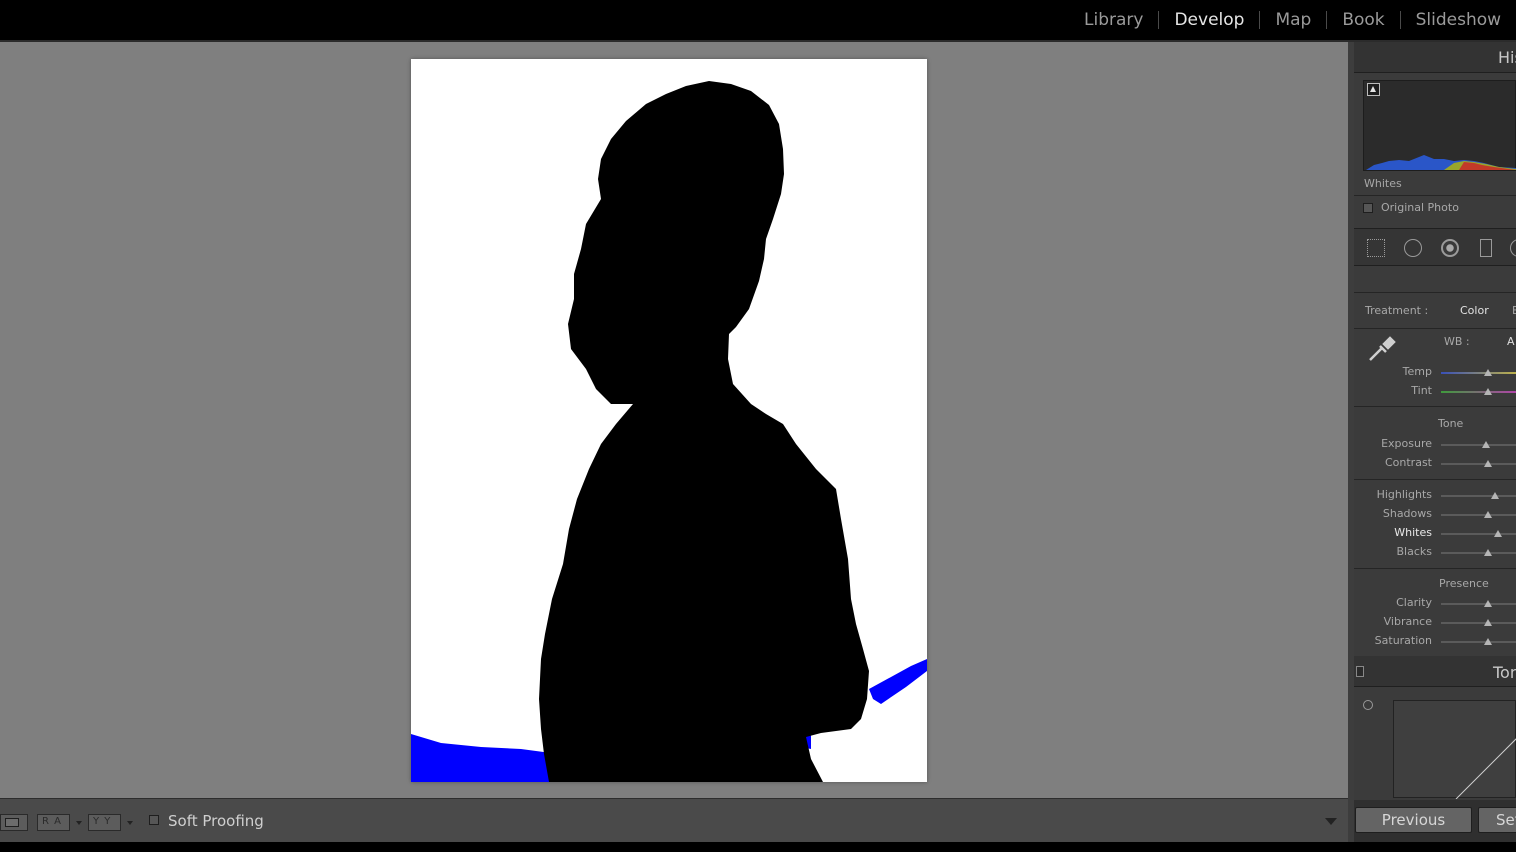 Image resolution: width=1516 pixels, height=852 pixels. Describe the element at coordinates (1383, 183) in the screenshot. I see `histogram-readout: Whites` at that location.